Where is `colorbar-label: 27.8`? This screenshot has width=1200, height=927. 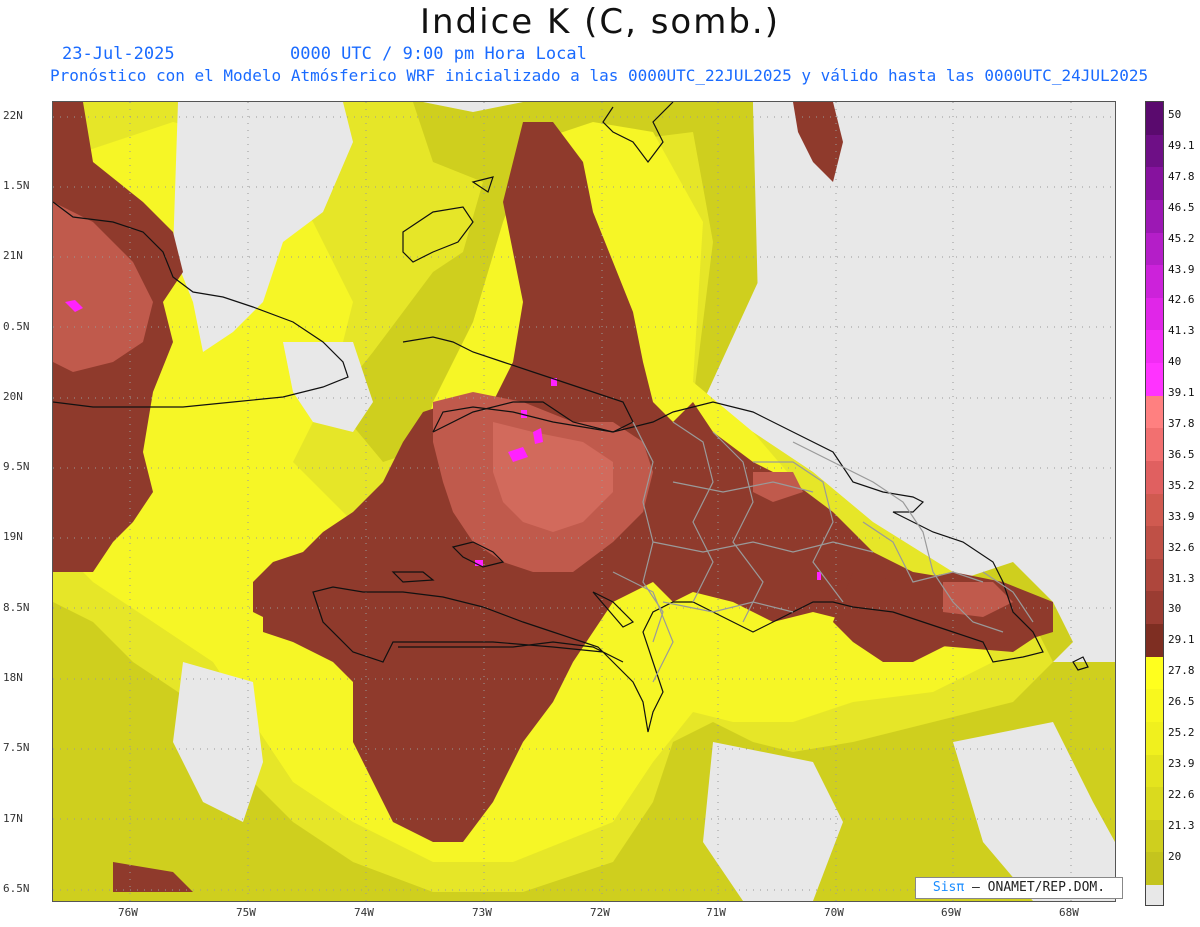
colorbar-label: 27.8 is located at coordinates (1181, 671).